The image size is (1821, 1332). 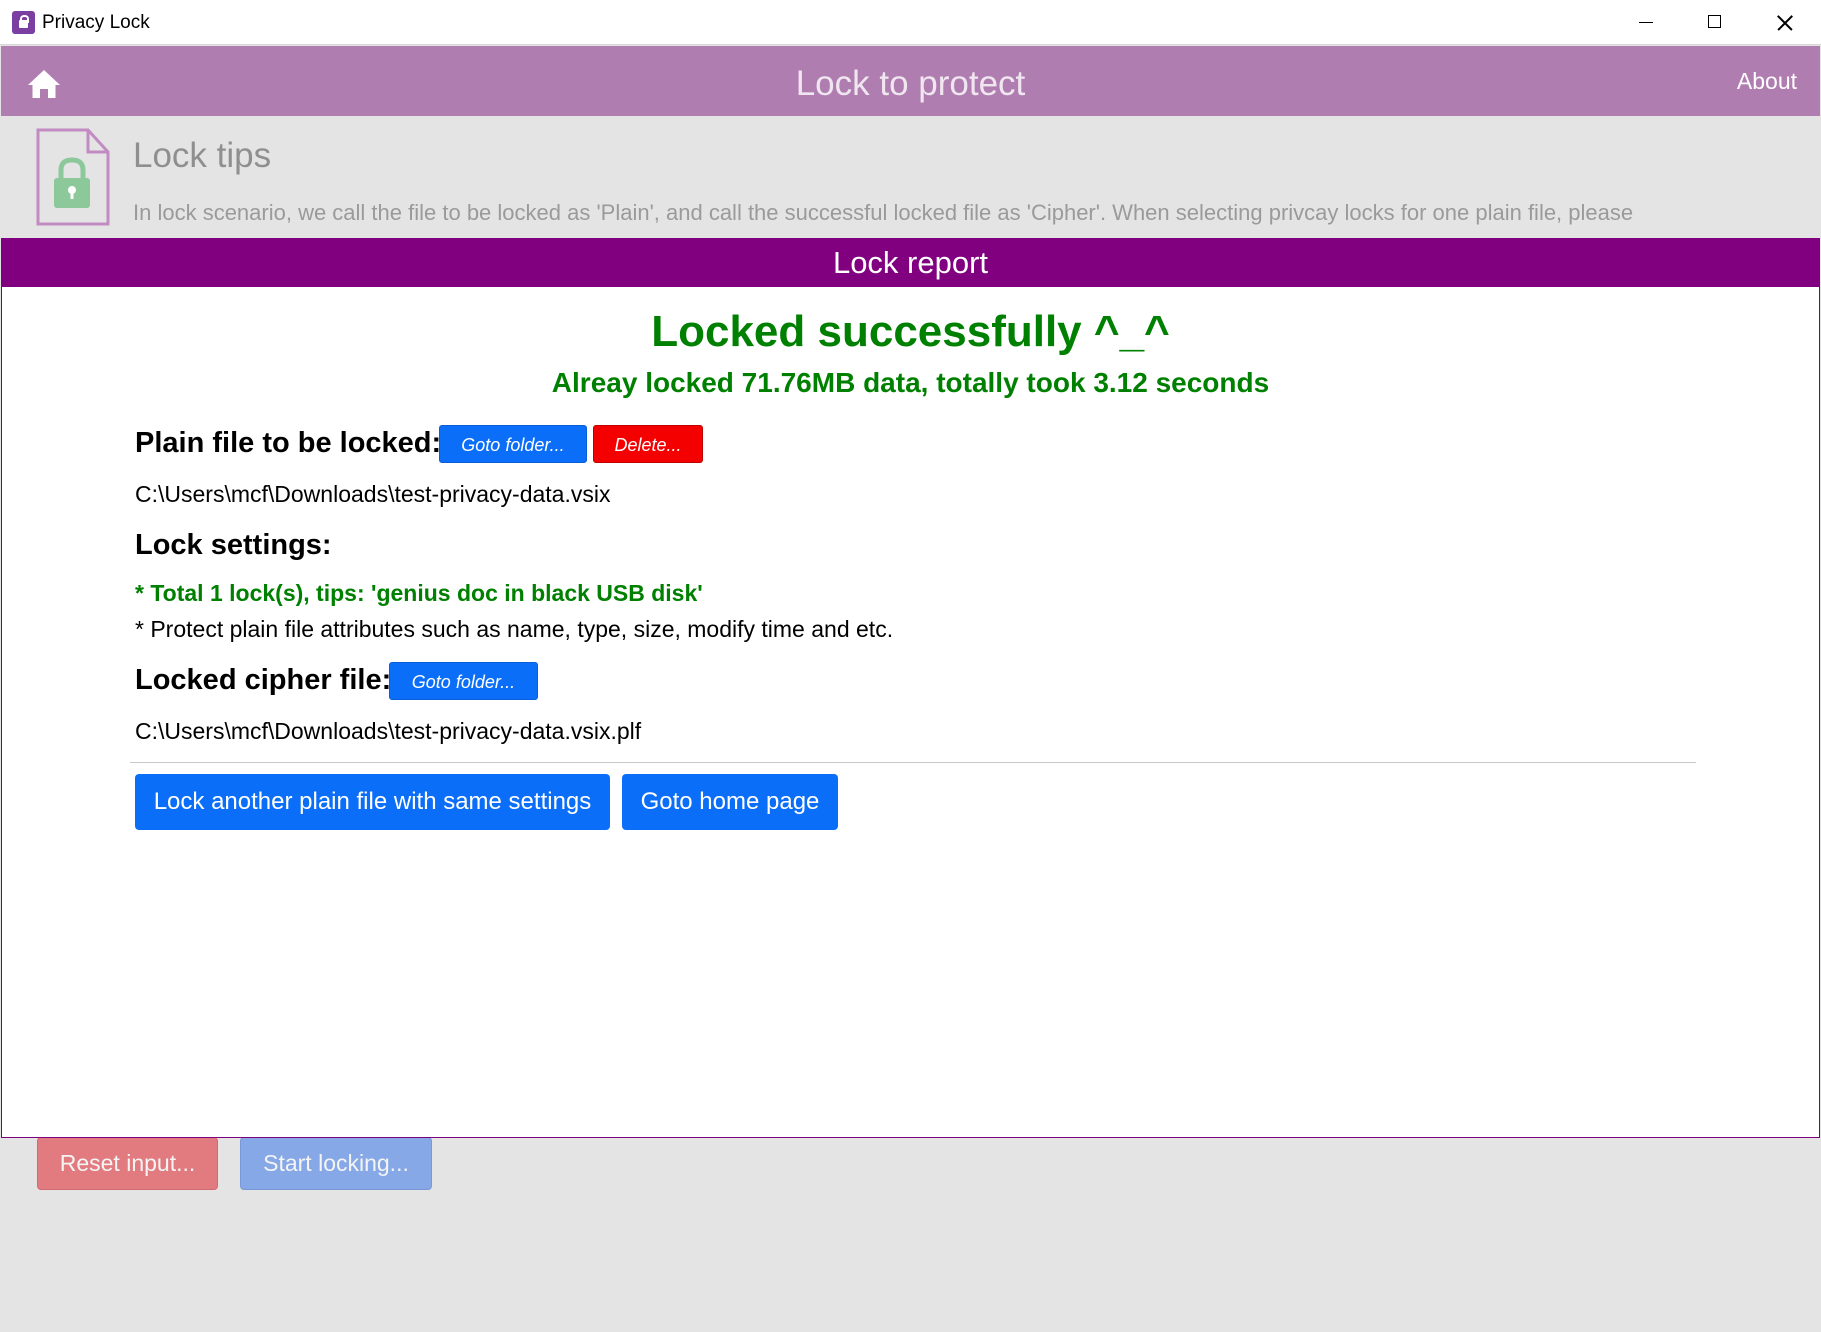 I want to click on app-header: Lock to protect About, so click(x=910, y=81).